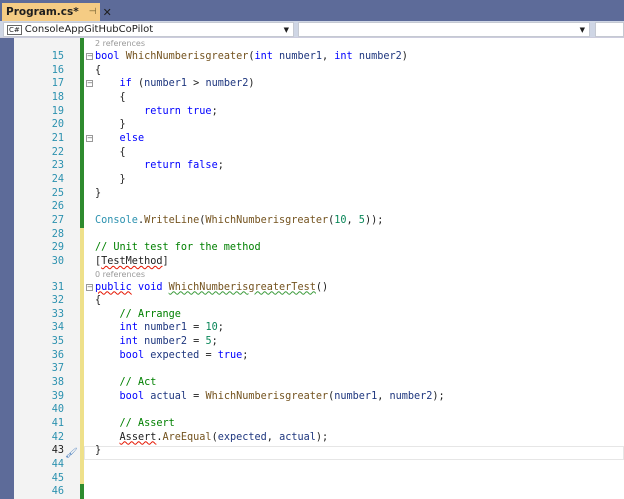  Describe the element at coordinates (312, 465) in the screenshot. I see `code-line: 44` at that location.